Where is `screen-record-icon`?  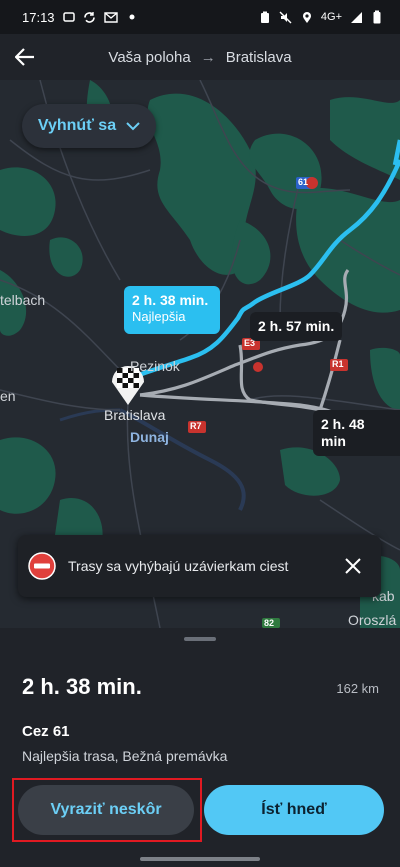
screen-record-icon is located at coordinates (69, 17).